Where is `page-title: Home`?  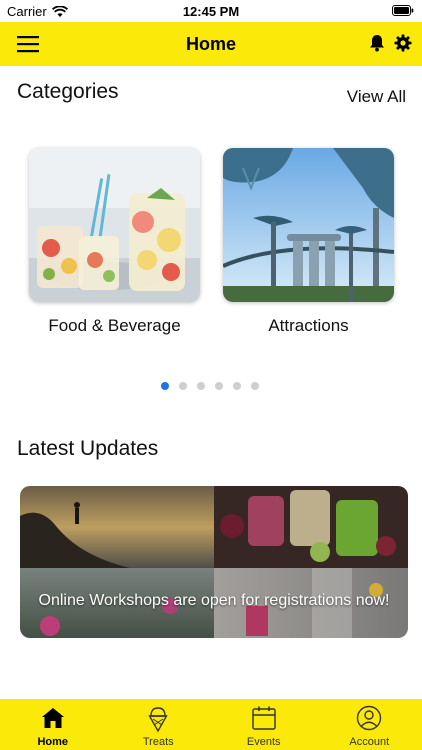
page-title: Home is located at coordinates (210, 43).